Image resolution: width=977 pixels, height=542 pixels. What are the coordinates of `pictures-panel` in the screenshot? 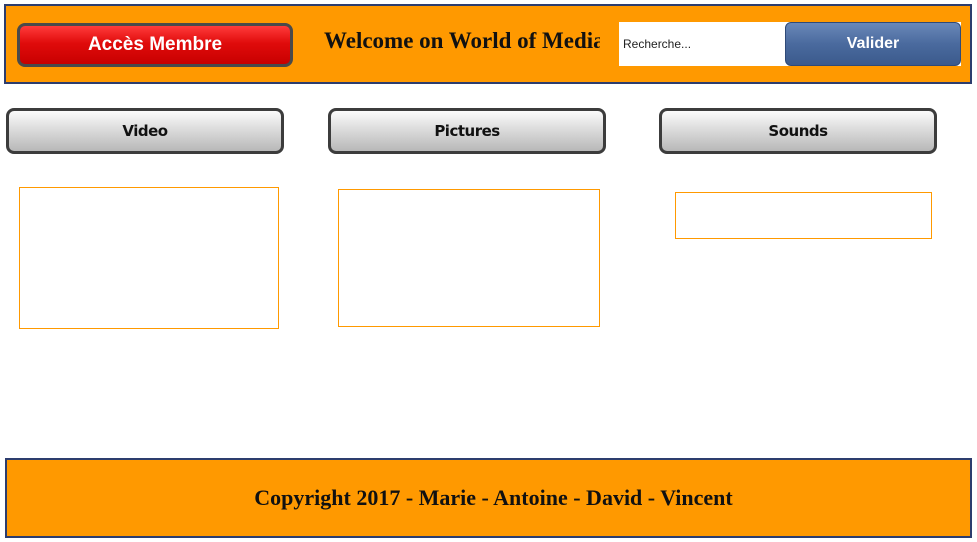 It's located at (469, 258).